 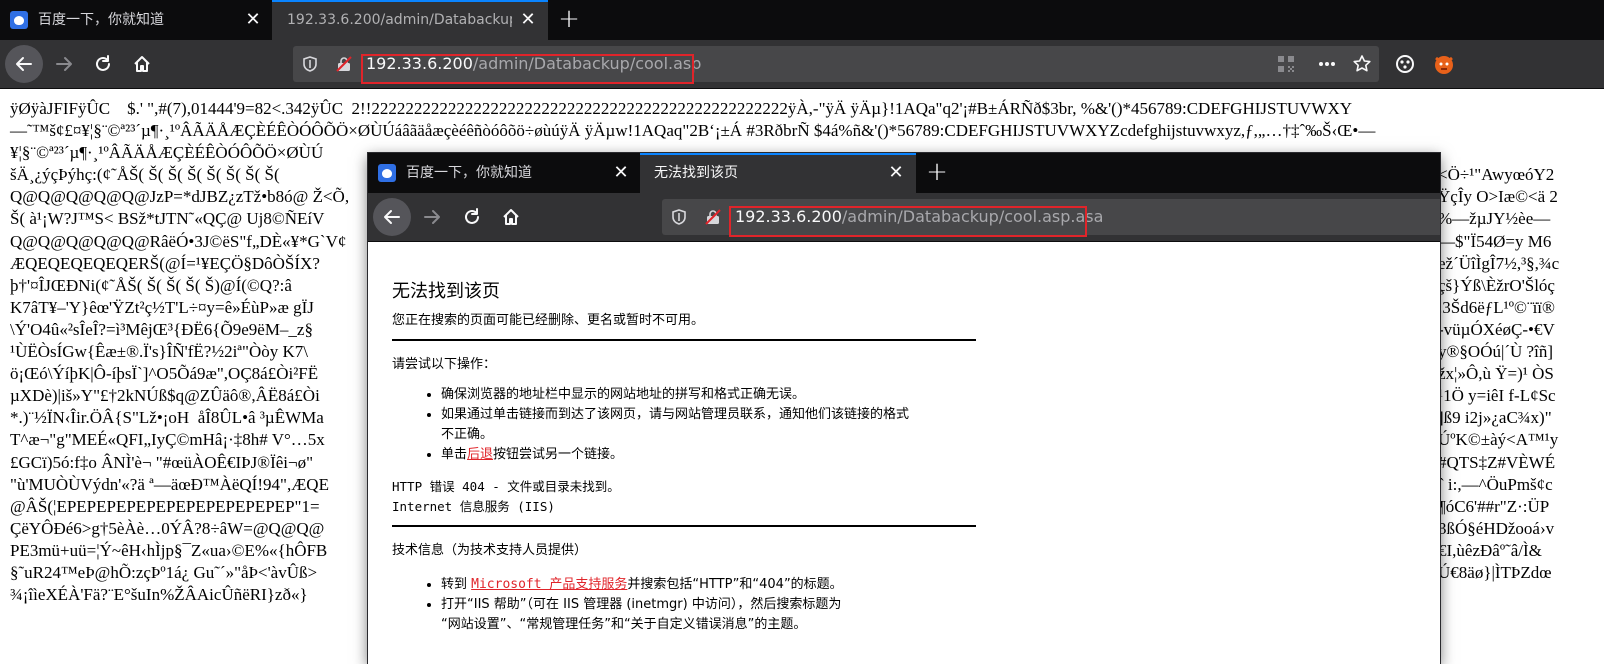 I want to click on toolbar: 192.33.6.200/admin/Databackup/cool.asp, so click(x=802, y=64).